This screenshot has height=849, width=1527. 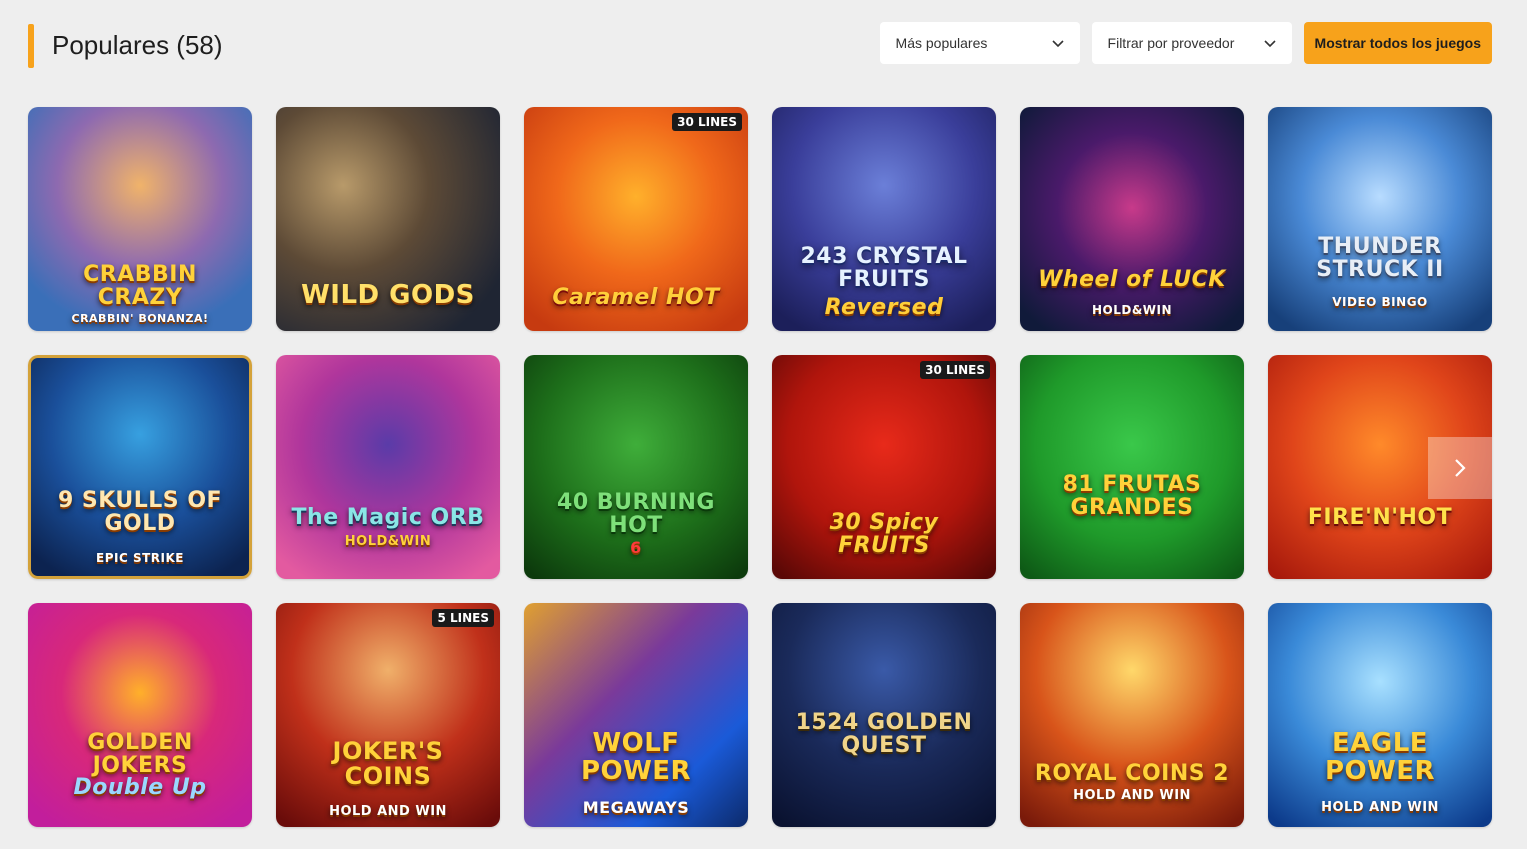 I want to click on game-subtitle: CRABBIN' BONANZA!, so click(x=140, y=319).